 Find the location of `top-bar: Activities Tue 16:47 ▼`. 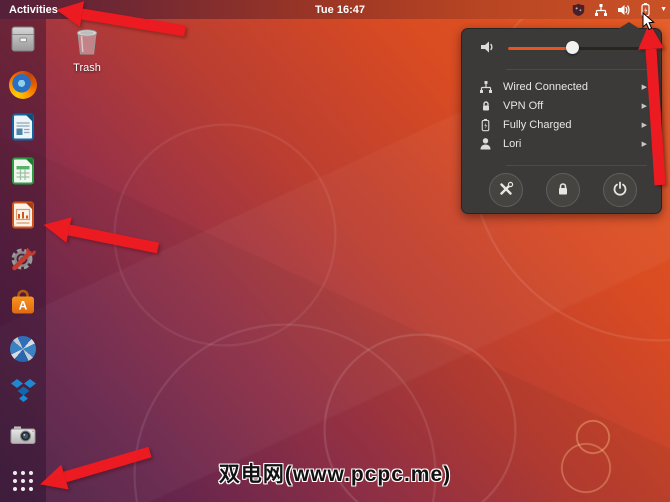

top-bar: Activities Tue 16:47 ▼ is located at coordinates (335, 9).